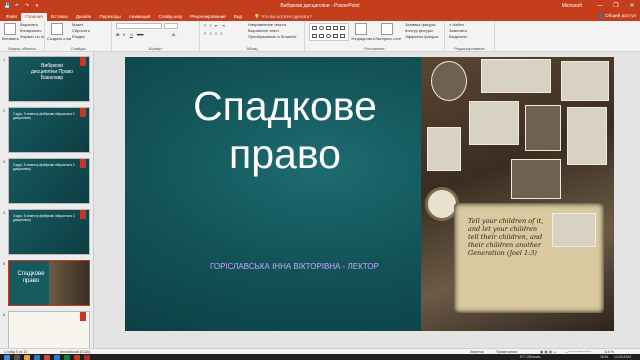 This screenshot has width=640, height=360. I want to click on clock-date: 14.03.2024, so click(622, 357).